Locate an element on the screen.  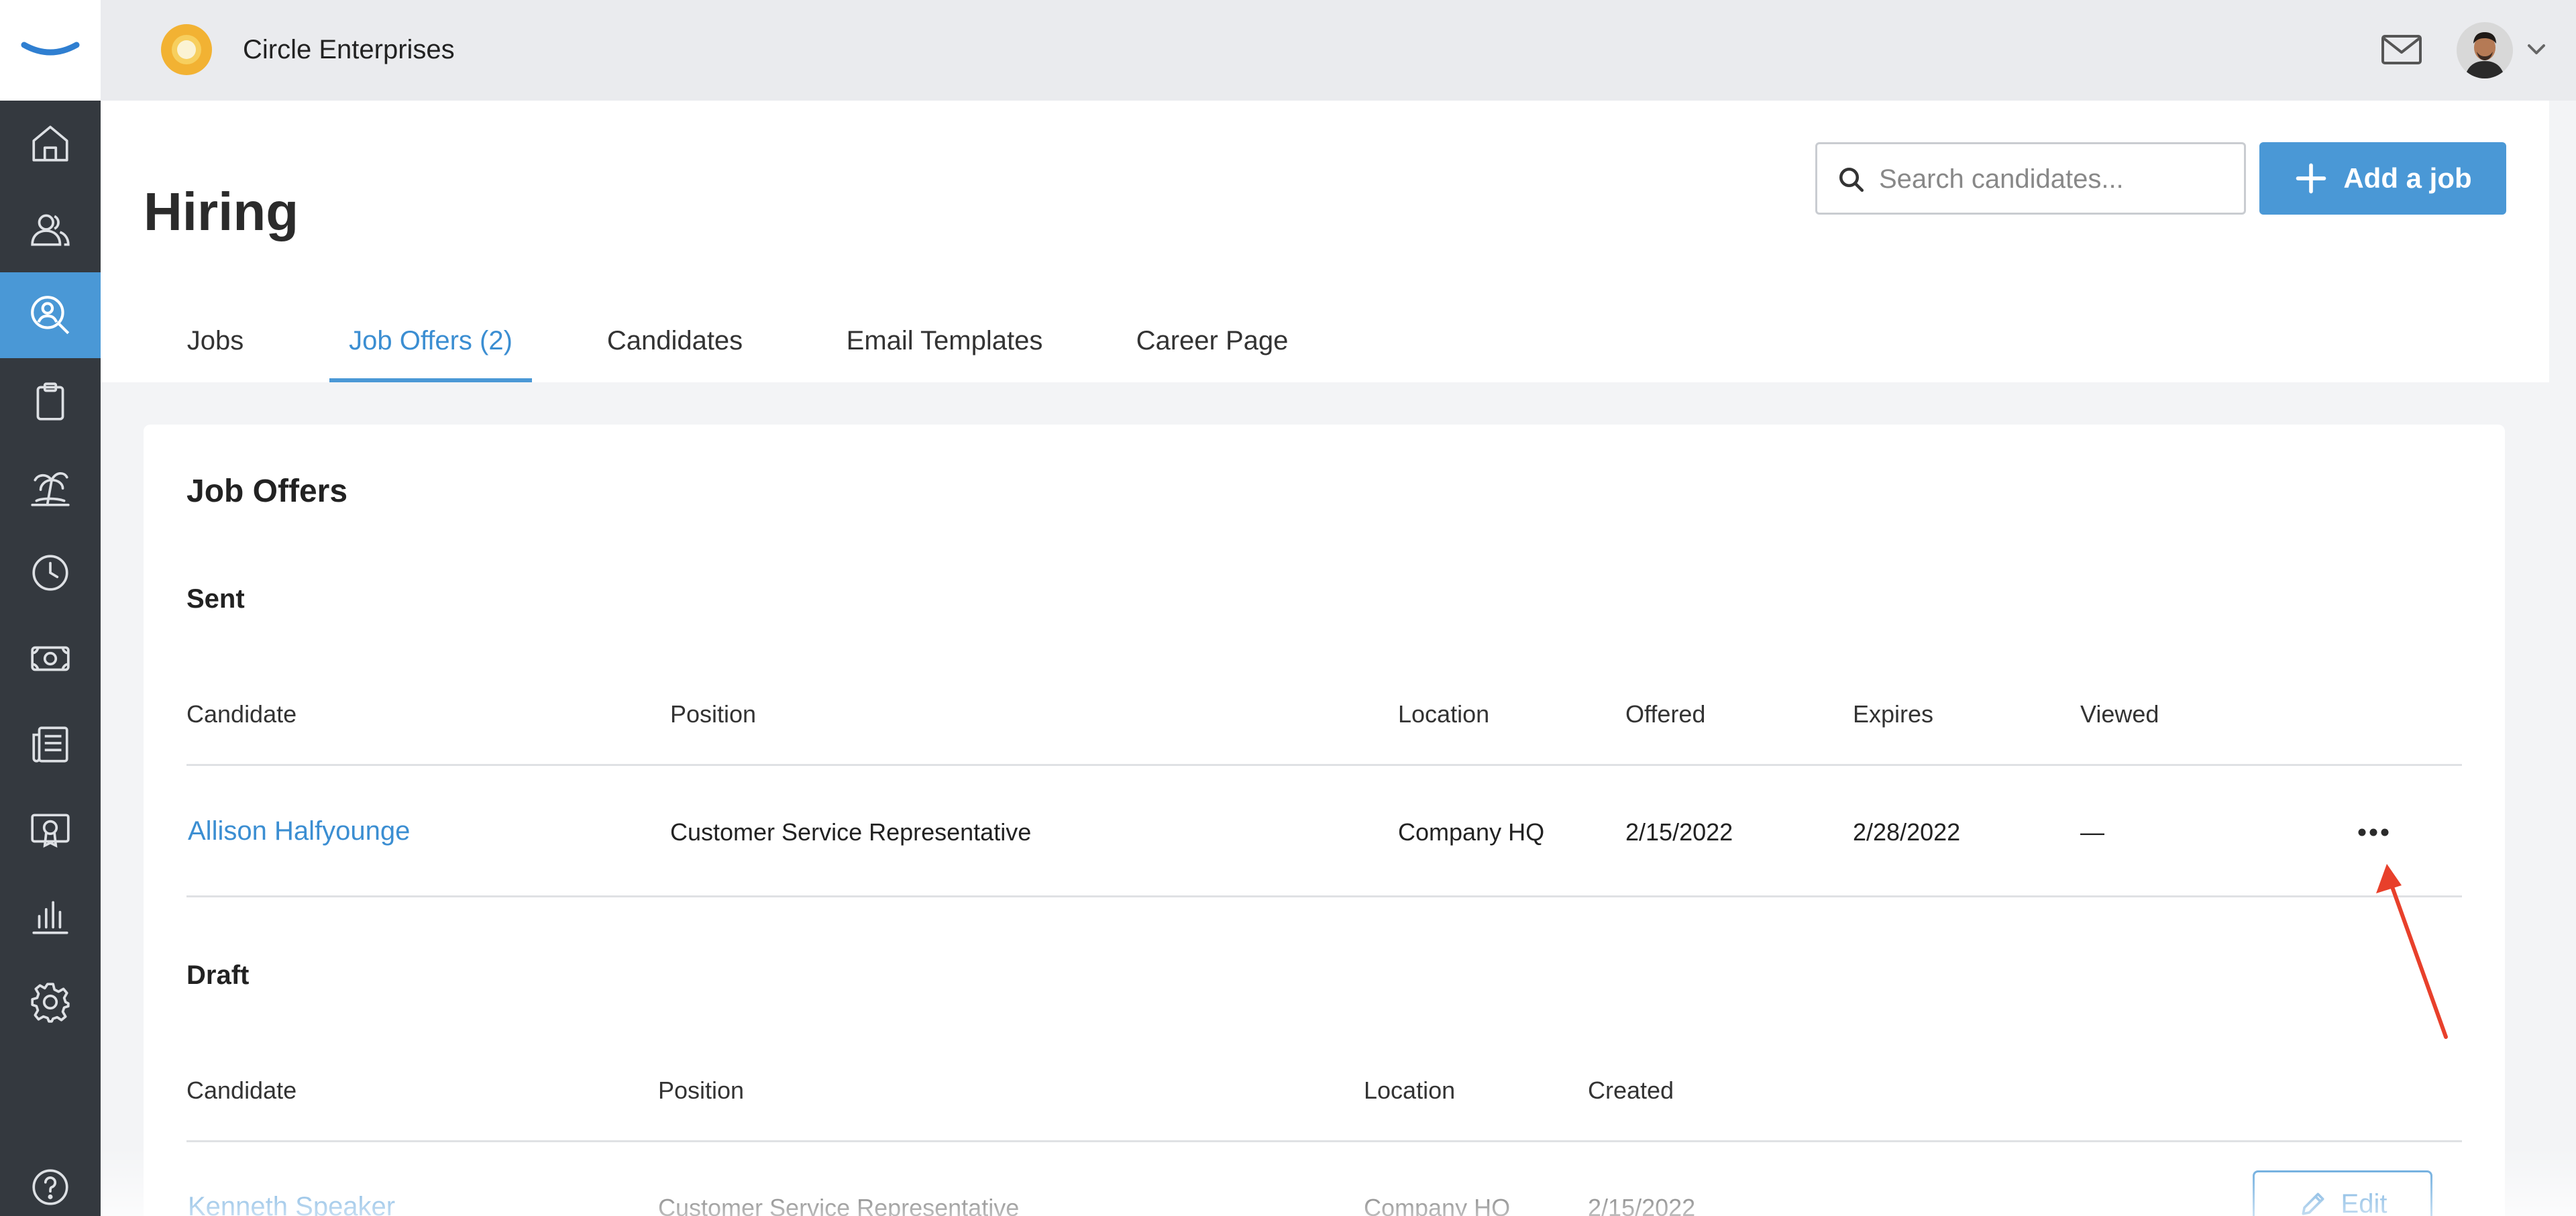
app-logo-icon is located at coordinates (50, 49).